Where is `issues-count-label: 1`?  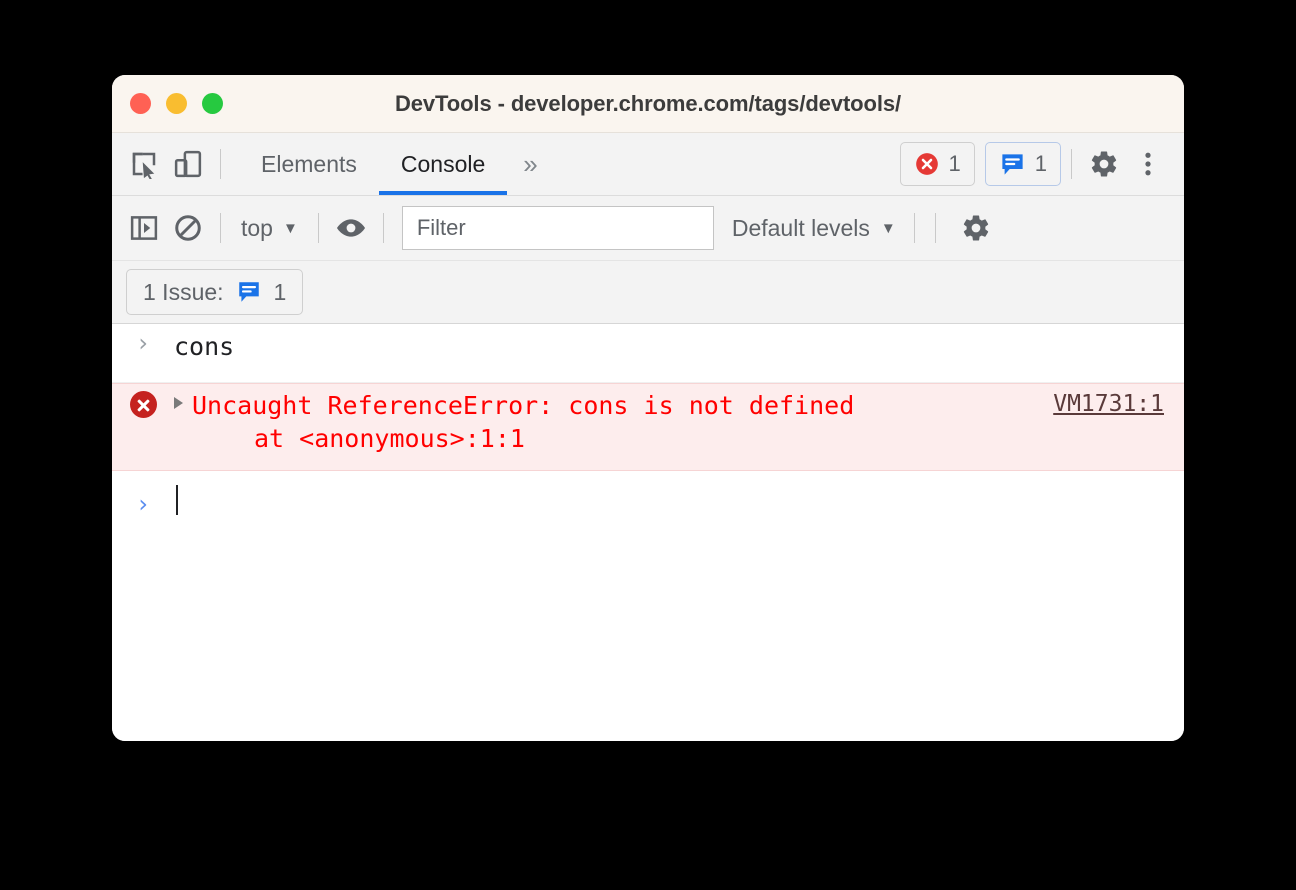 issues-count-label: 1 is located at coordinates (1040, 163).